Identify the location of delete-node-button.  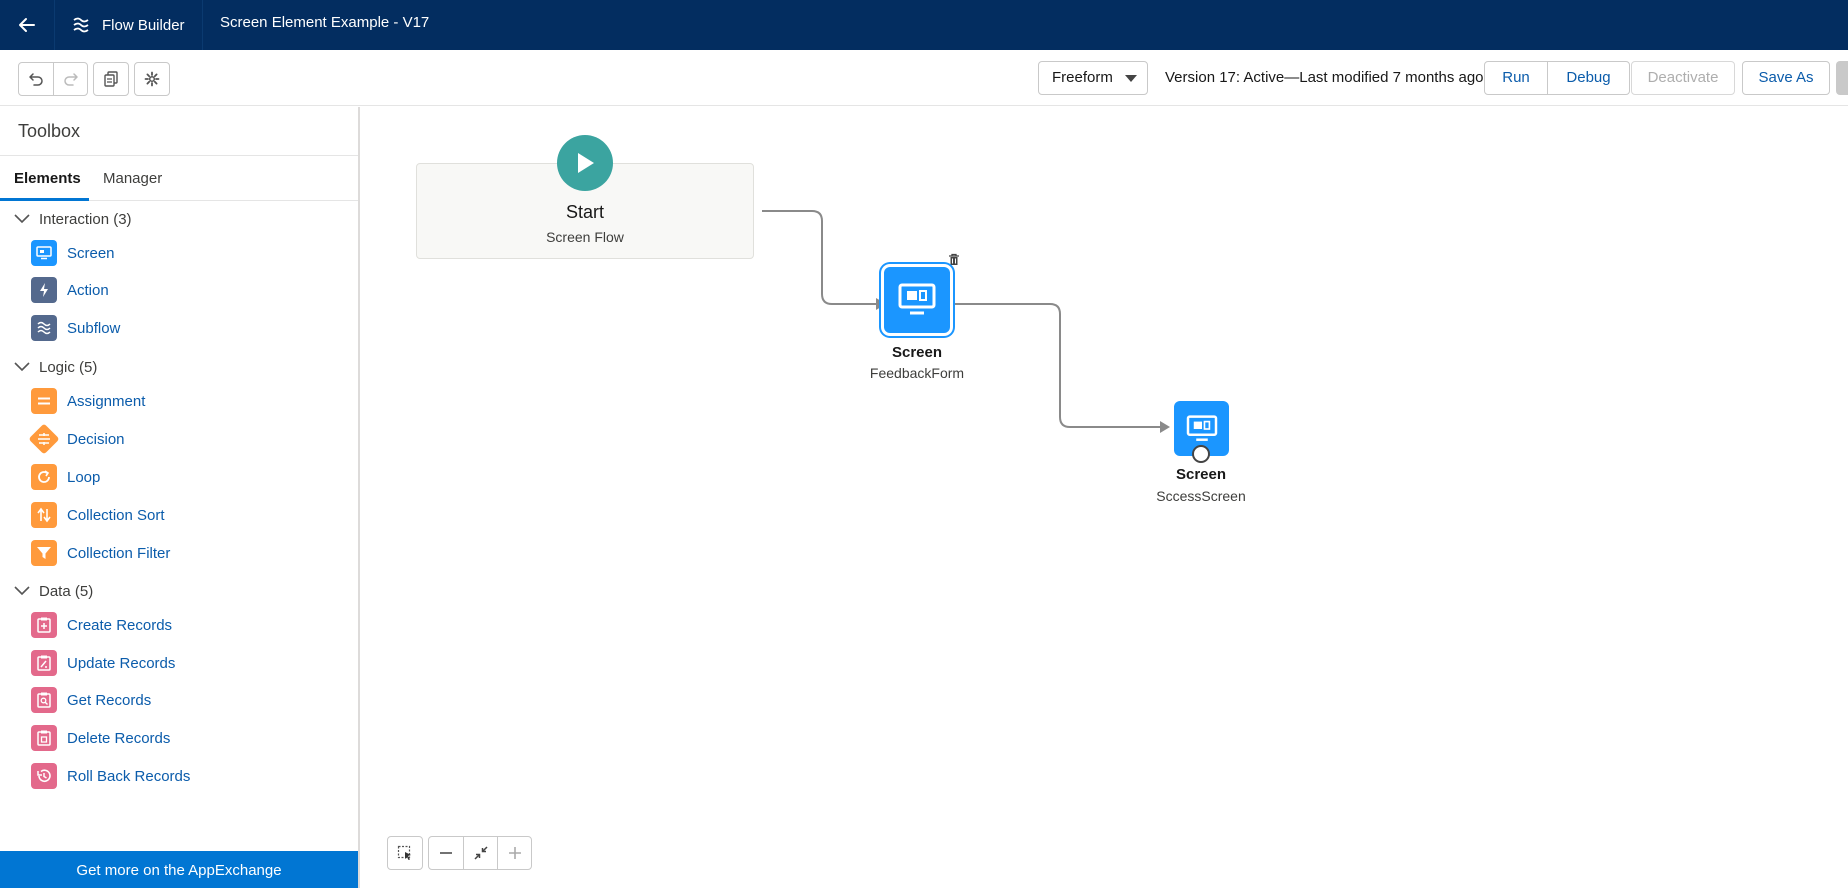
(954, 262).